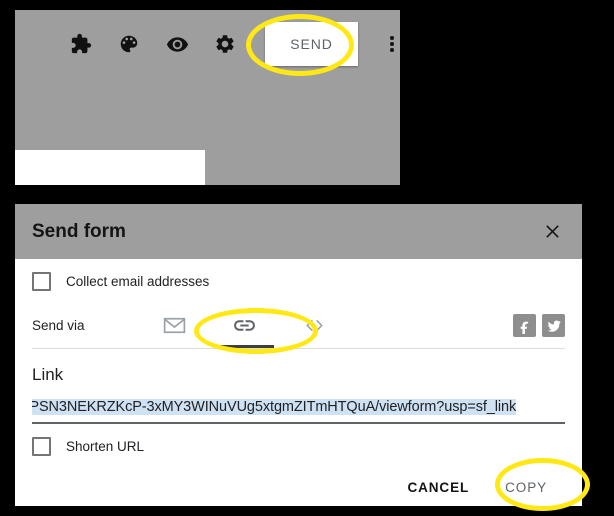  What do you see at coordinates (48, 374) in the screenshot?
I see `link-section-title: Link` at bounding box center [48, 374].